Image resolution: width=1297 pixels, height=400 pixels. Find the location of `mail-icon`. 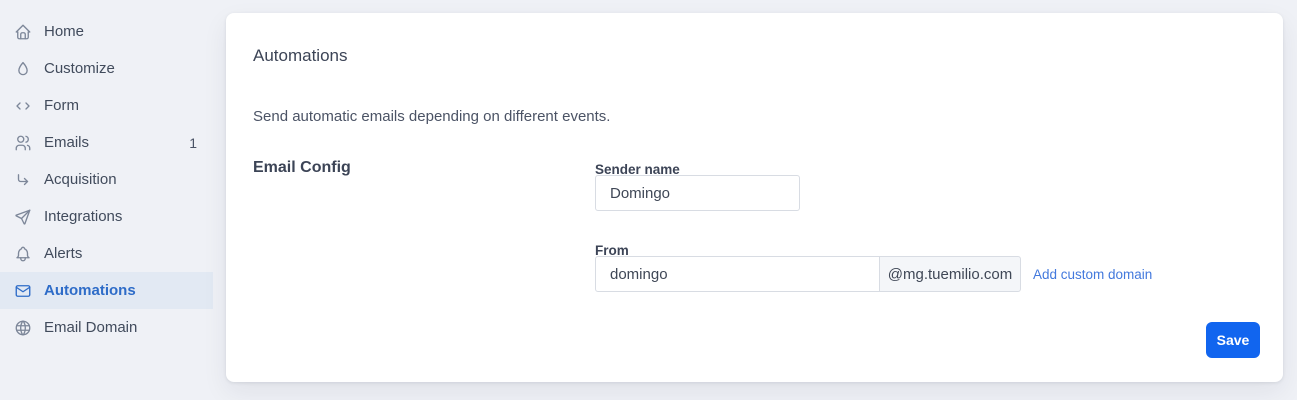

mail-icon is located at coordinates (23, 291).